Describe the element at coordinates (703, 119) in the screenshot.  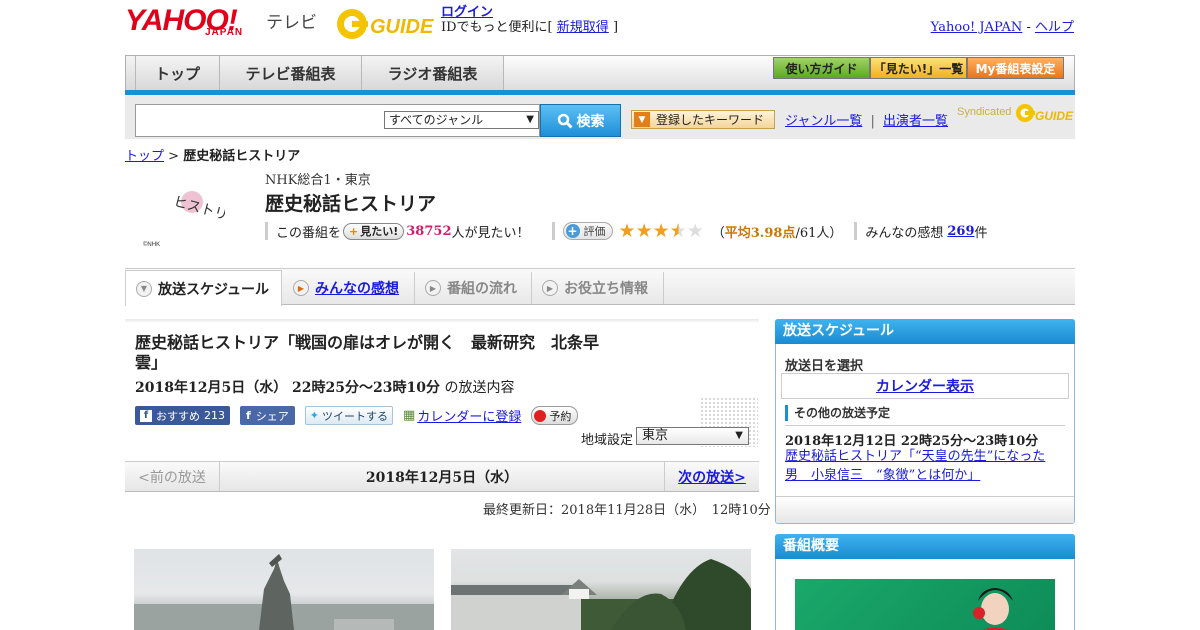
I see `registered-keywords-button: ▼ 登録したキーワード` at that location.